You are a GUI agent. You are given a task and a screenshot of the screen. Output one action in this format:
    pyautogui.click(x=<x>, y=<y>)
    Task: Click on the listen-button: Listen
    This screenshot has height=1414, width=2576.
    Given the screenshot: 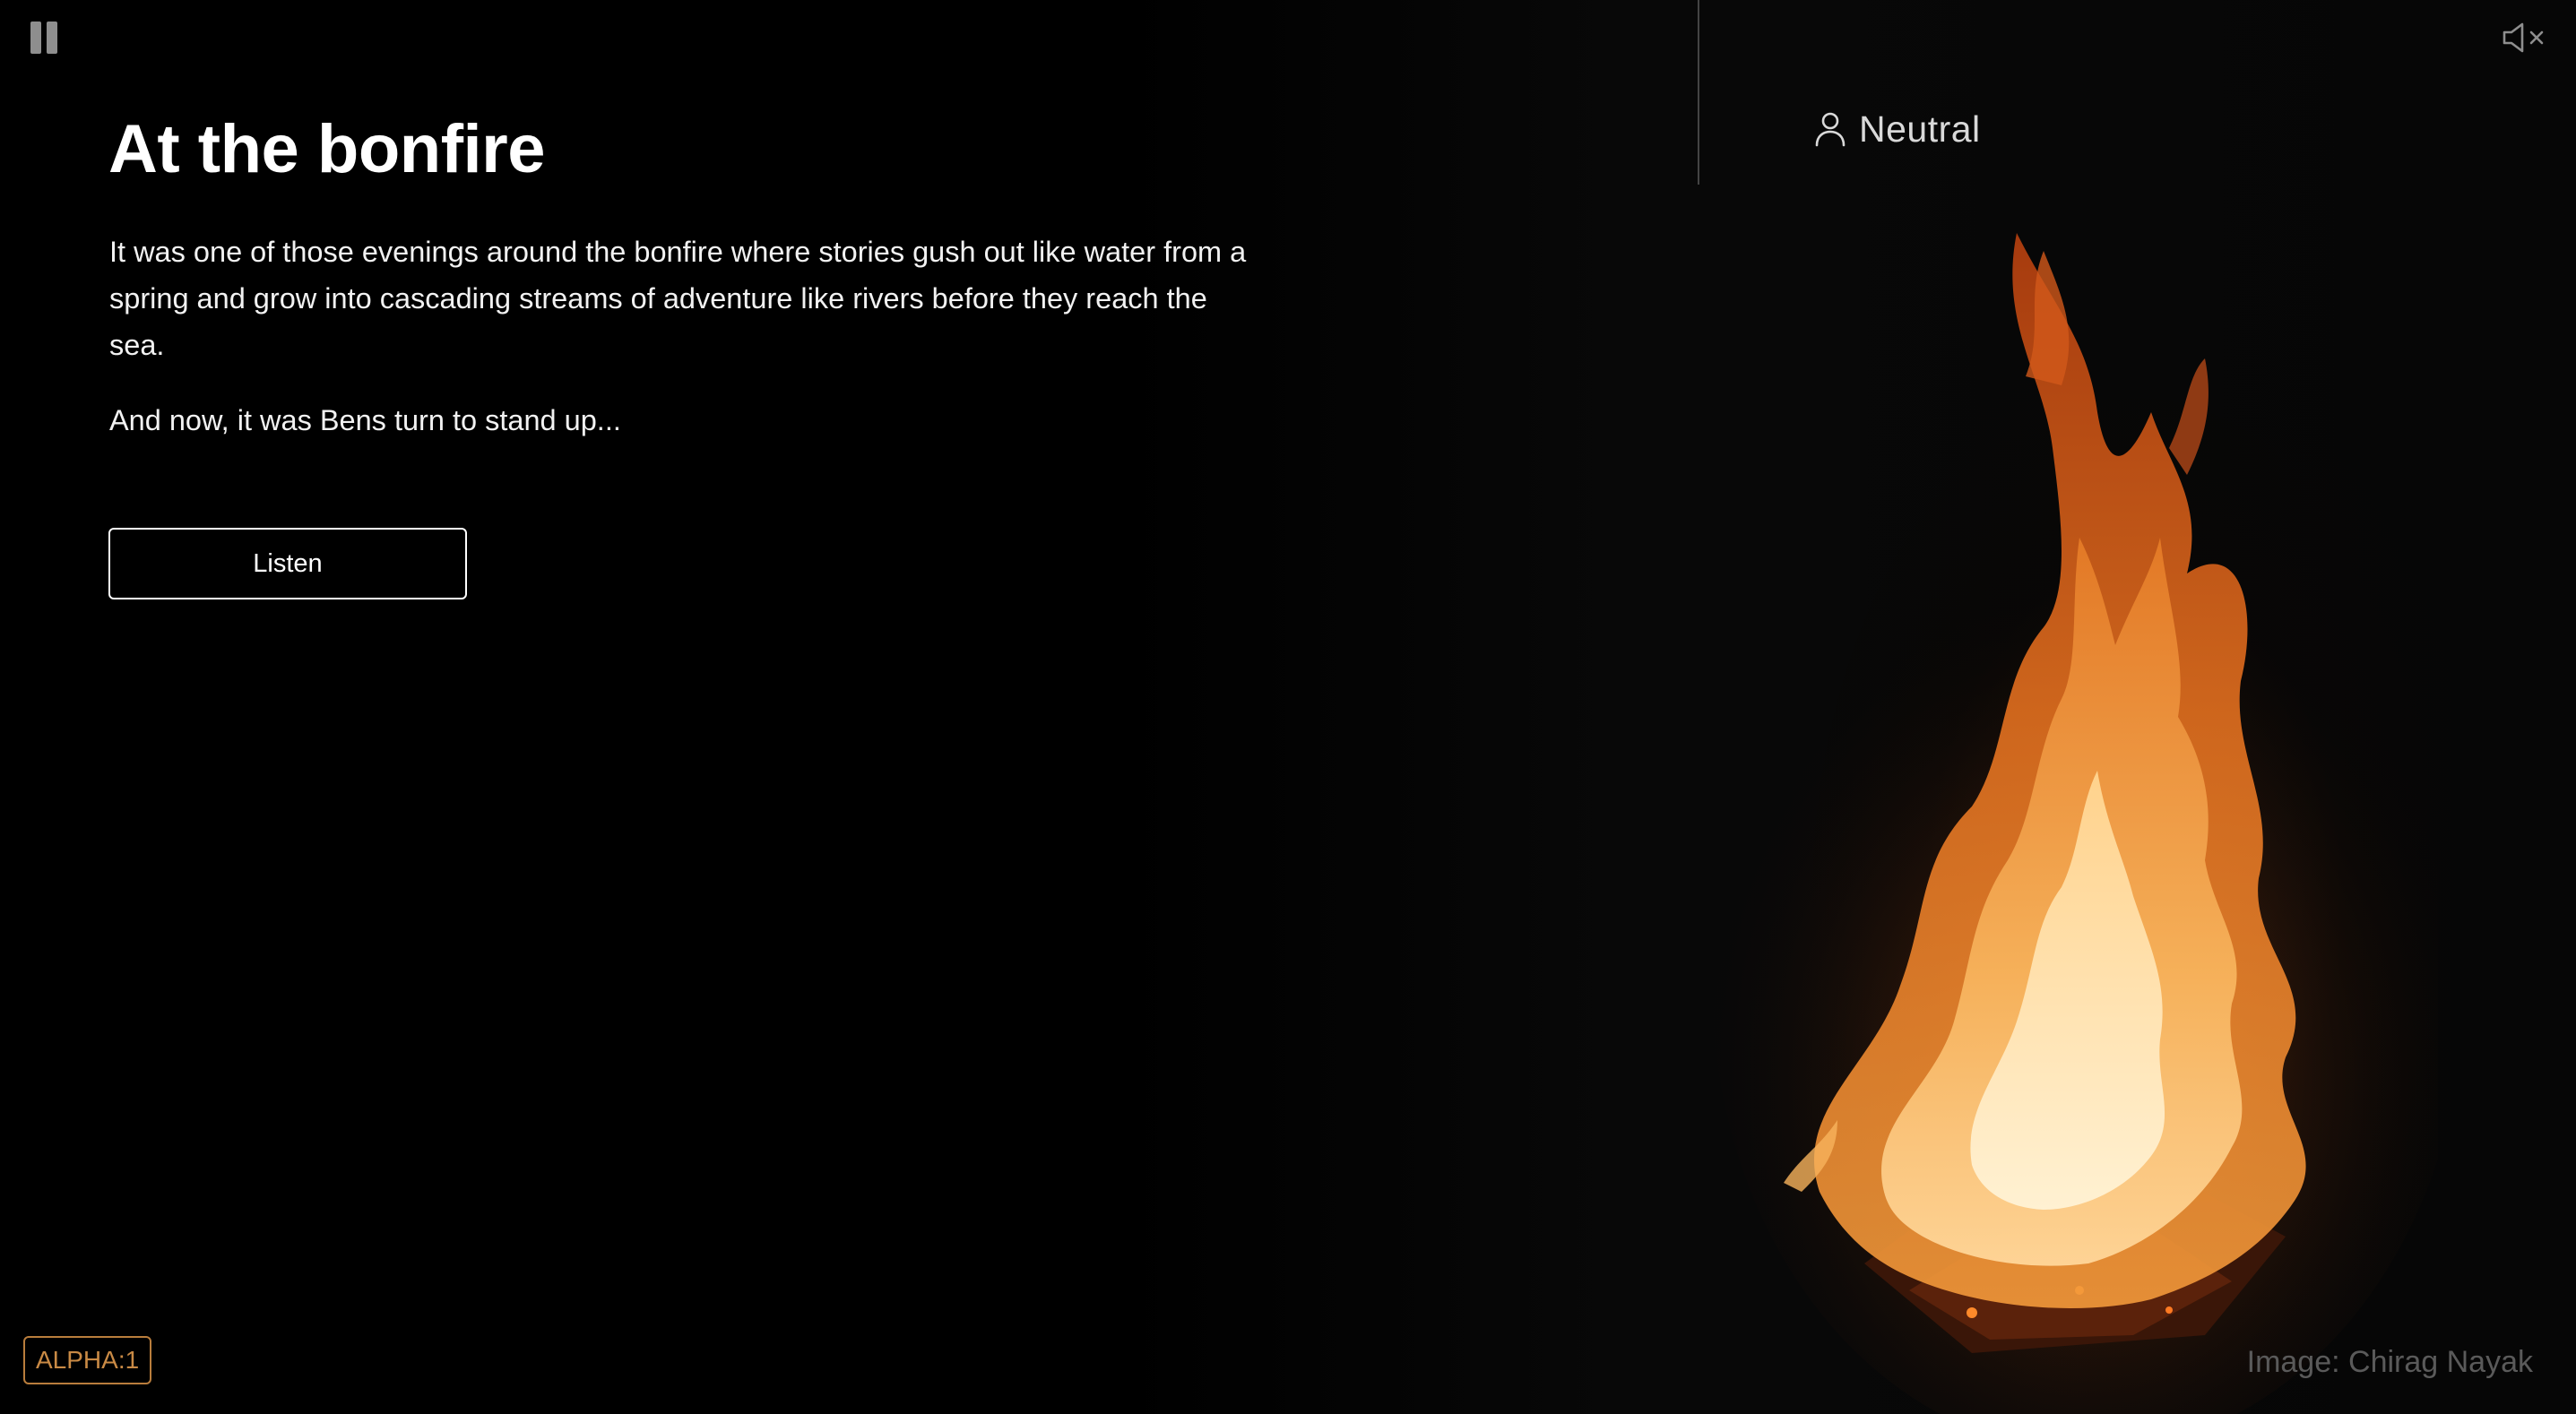 What is the action you would take?
    pyautogui.click(x=287, y=563)
    